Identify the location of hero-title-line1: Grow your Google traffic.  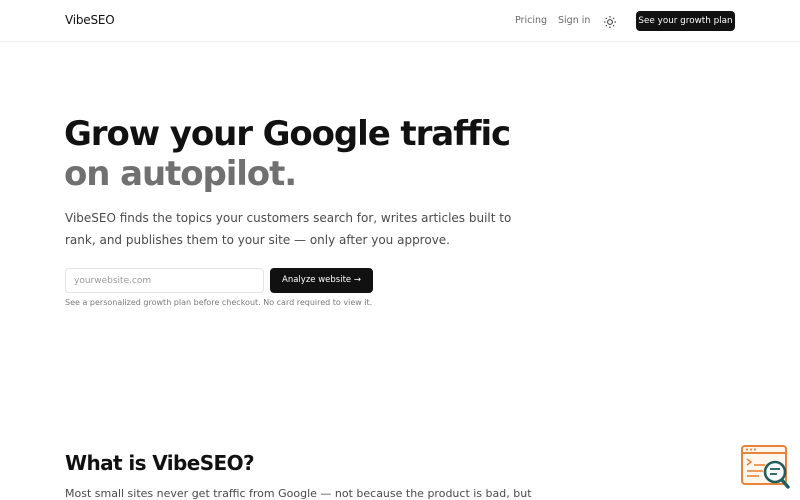
(287, 134).